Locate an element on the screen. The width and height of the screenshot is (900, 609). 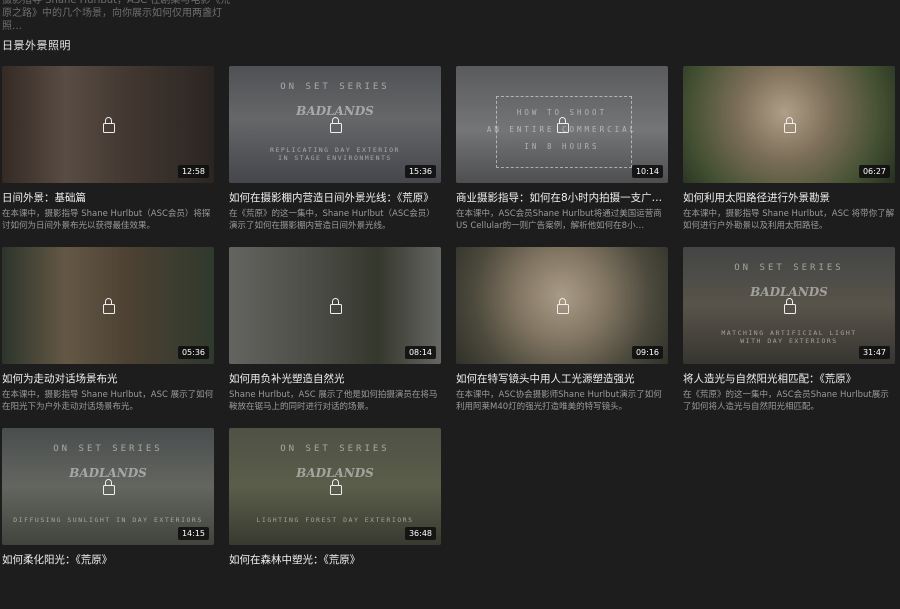
duration-badge: 12:58 is located at coordinates (193, 171).